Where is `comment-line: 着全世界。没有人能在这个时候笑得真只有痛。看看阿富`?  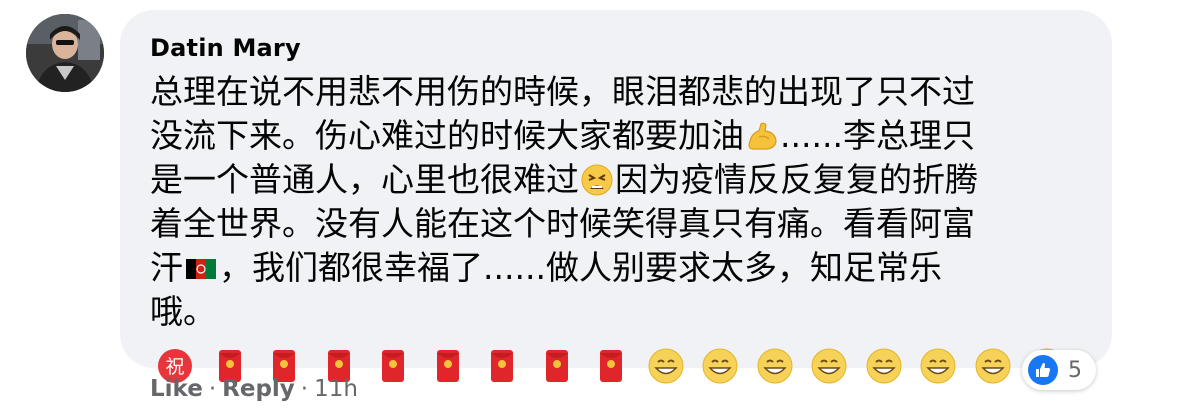
comment-line: 着全世界。没有人能在这个时候笑得真只有痛。看看阿富 is located at coordinates (620, 224).